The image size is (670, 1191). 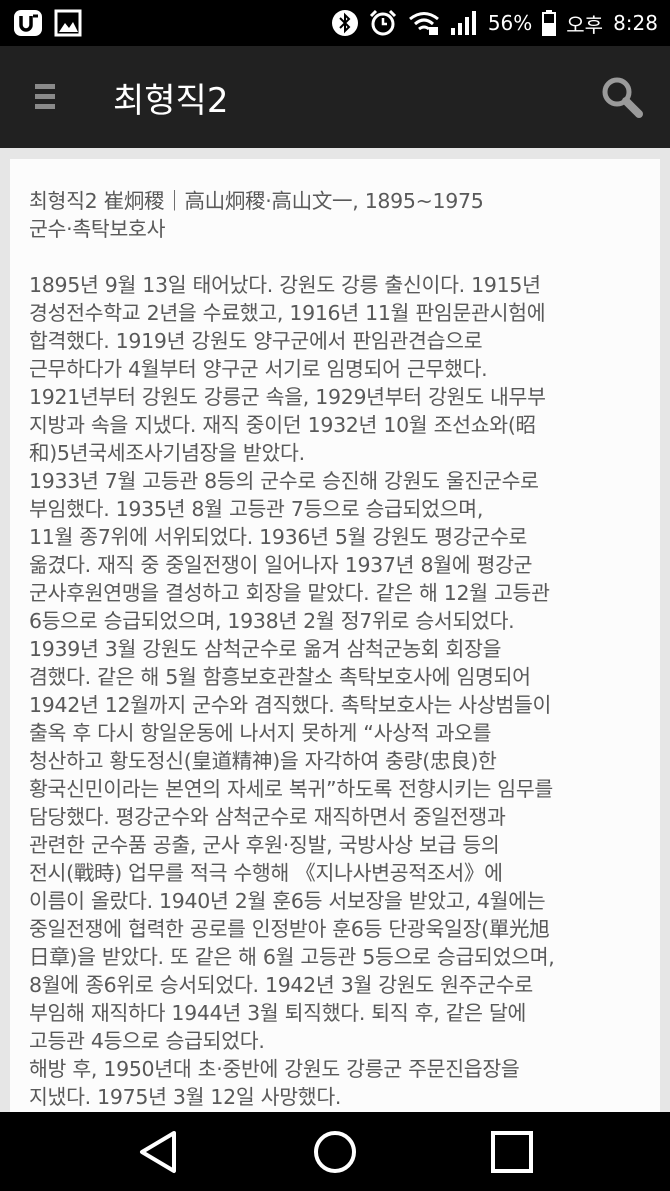 I want to click on search-icon, so click(x=622, y=98).